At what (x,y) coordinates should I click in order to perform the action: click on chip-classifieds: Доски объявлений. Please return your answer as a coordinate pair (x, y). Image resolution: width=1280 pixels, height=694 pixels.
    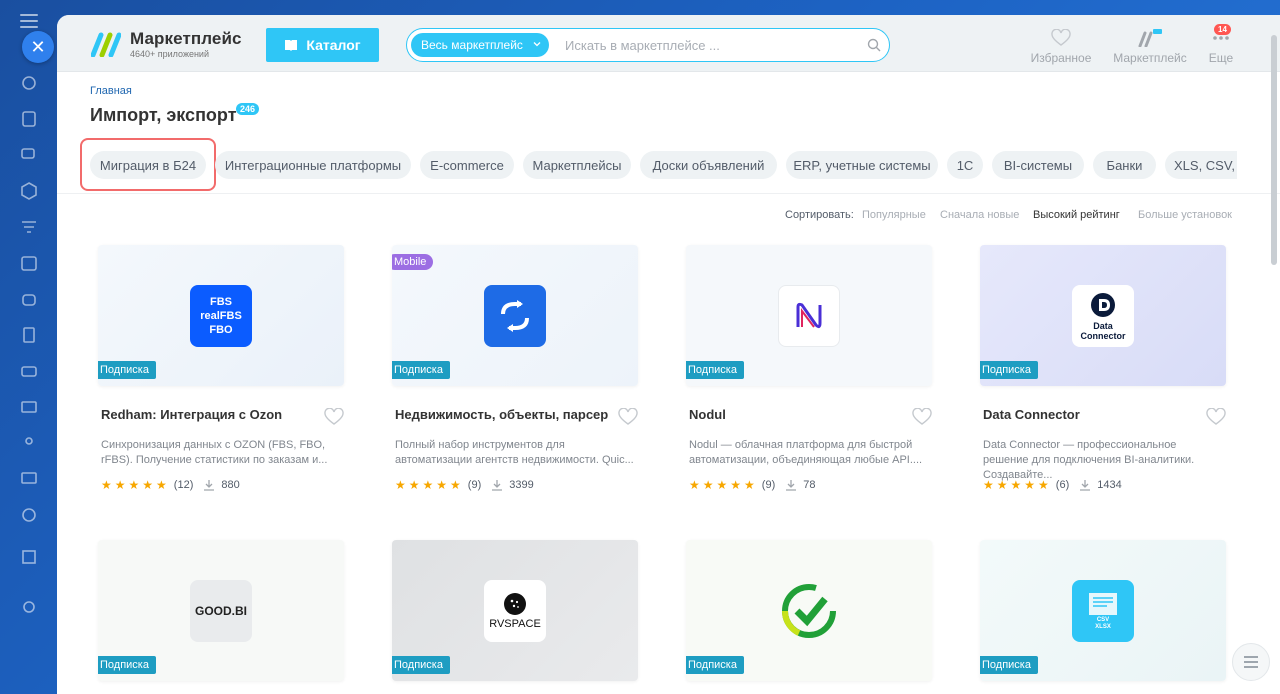
    Looking at the image, I should click on (708, 165).